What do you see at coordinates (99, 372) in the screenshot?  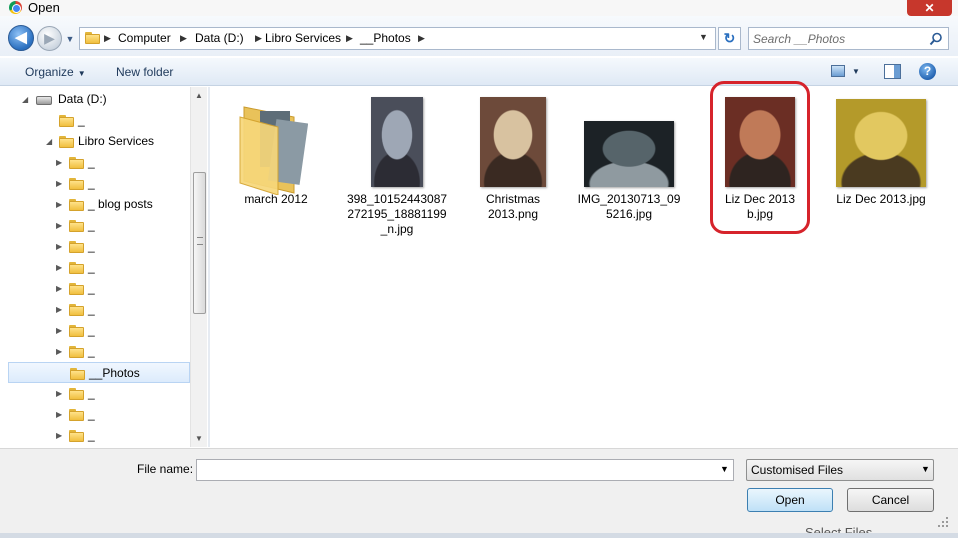 I see `tree-item: ▶__Photos` at bounding box center [99, 372].